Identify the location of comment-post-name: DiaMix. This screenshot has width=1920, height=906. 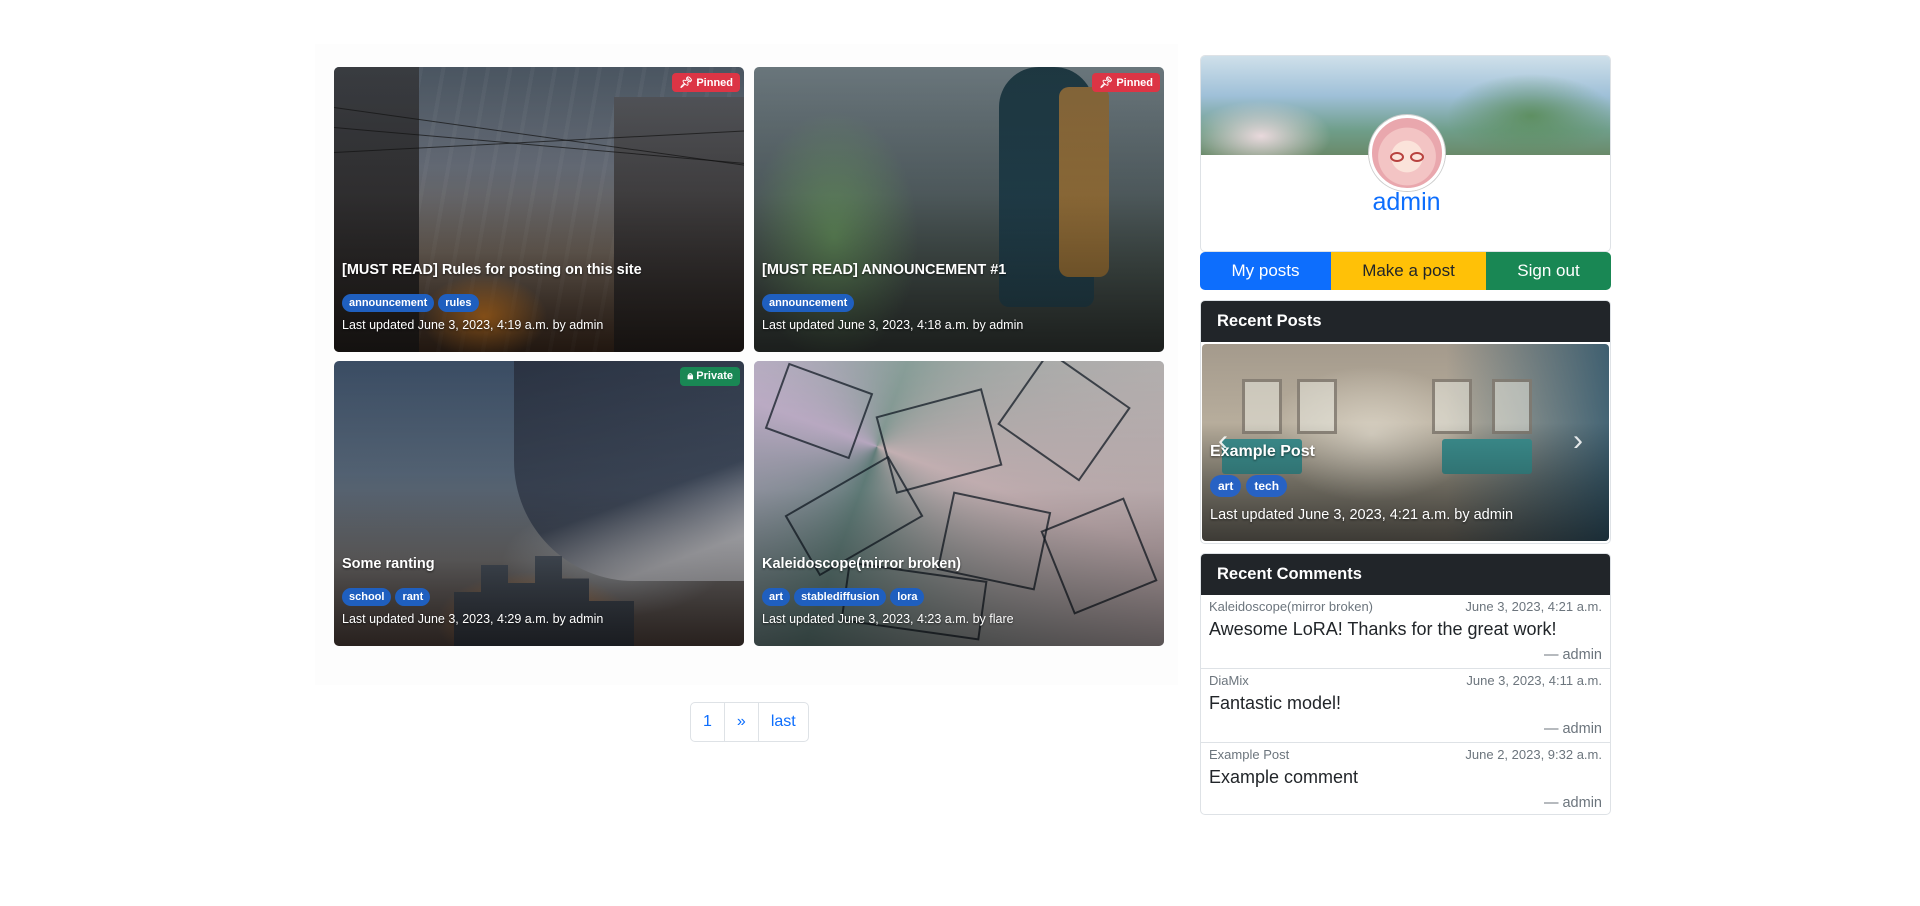
(1229, 680).